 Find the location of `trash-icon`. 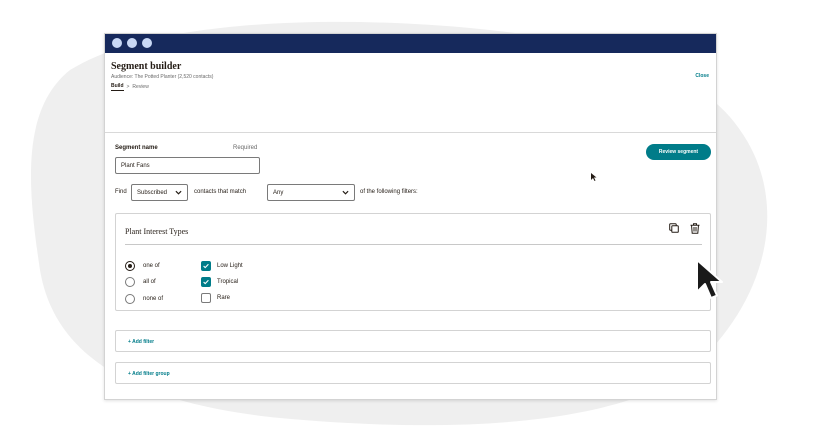

trash-icon is located at coordinates (695, 228).